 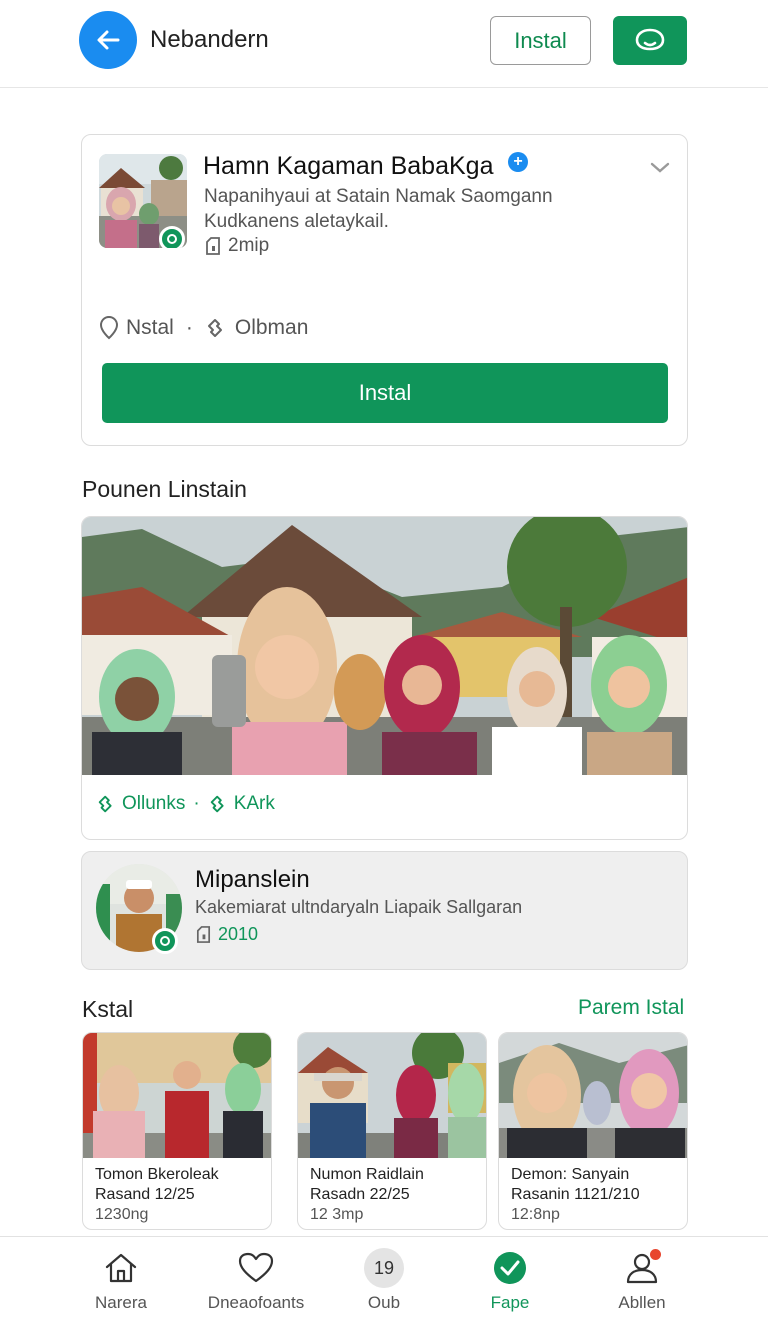 I want to click on app-tile: Numon Raidlain Rasadn 22/25 12 3mp, so click(x=392, y=1131).